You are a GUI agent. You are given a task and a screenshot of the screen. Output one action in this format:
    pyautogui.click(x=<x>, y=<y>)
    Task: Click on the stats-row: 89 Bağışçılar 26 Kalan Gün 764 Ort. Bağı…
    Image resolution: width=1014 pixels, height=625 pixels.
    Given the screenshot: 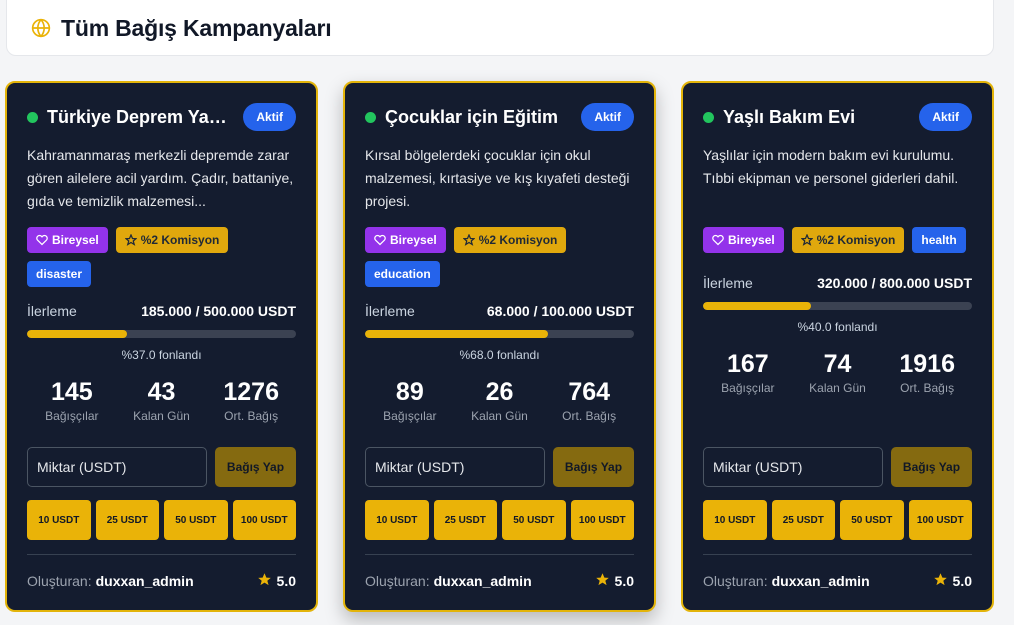 What is the action you would take?
    pyautogui.click(x=499, y=400)
    